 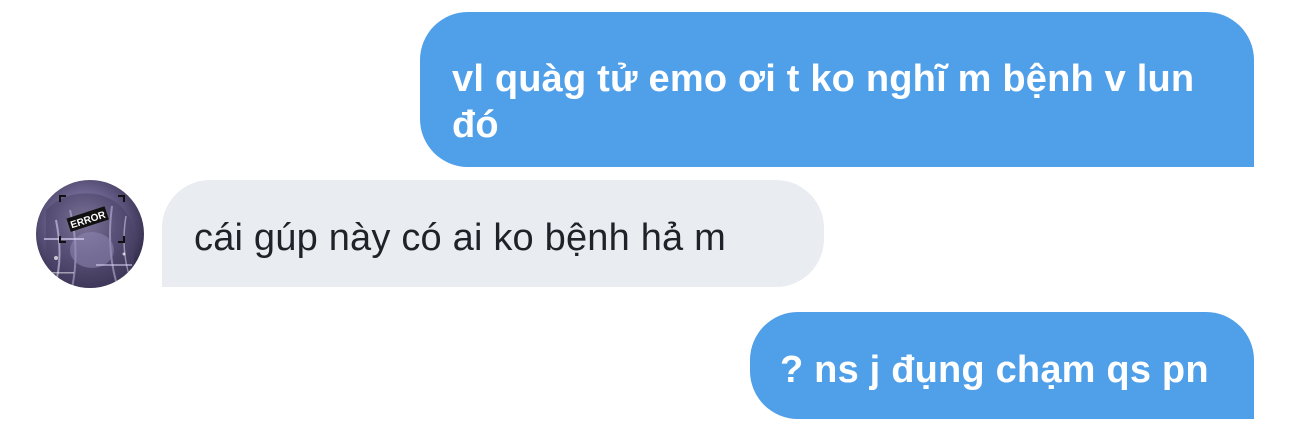 I want to click on message-text: ? ns j đụng chạm qs pn, so click(x=994, y=370).